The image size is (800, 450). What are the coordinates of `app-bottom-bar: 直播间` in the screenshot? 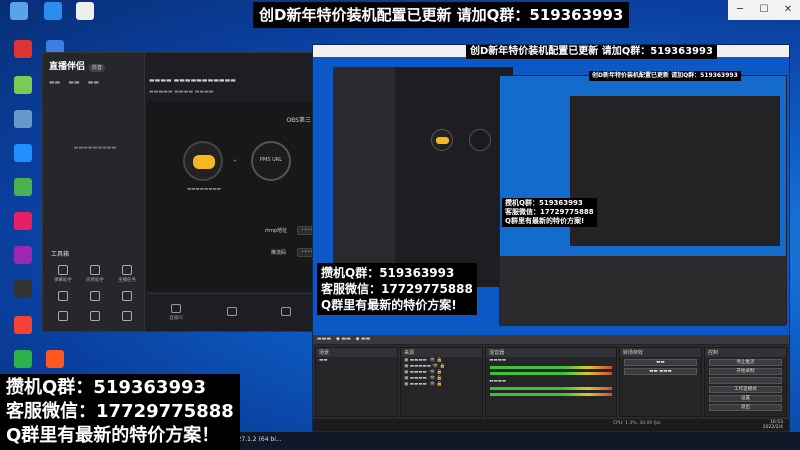 It's located at (230, 312).